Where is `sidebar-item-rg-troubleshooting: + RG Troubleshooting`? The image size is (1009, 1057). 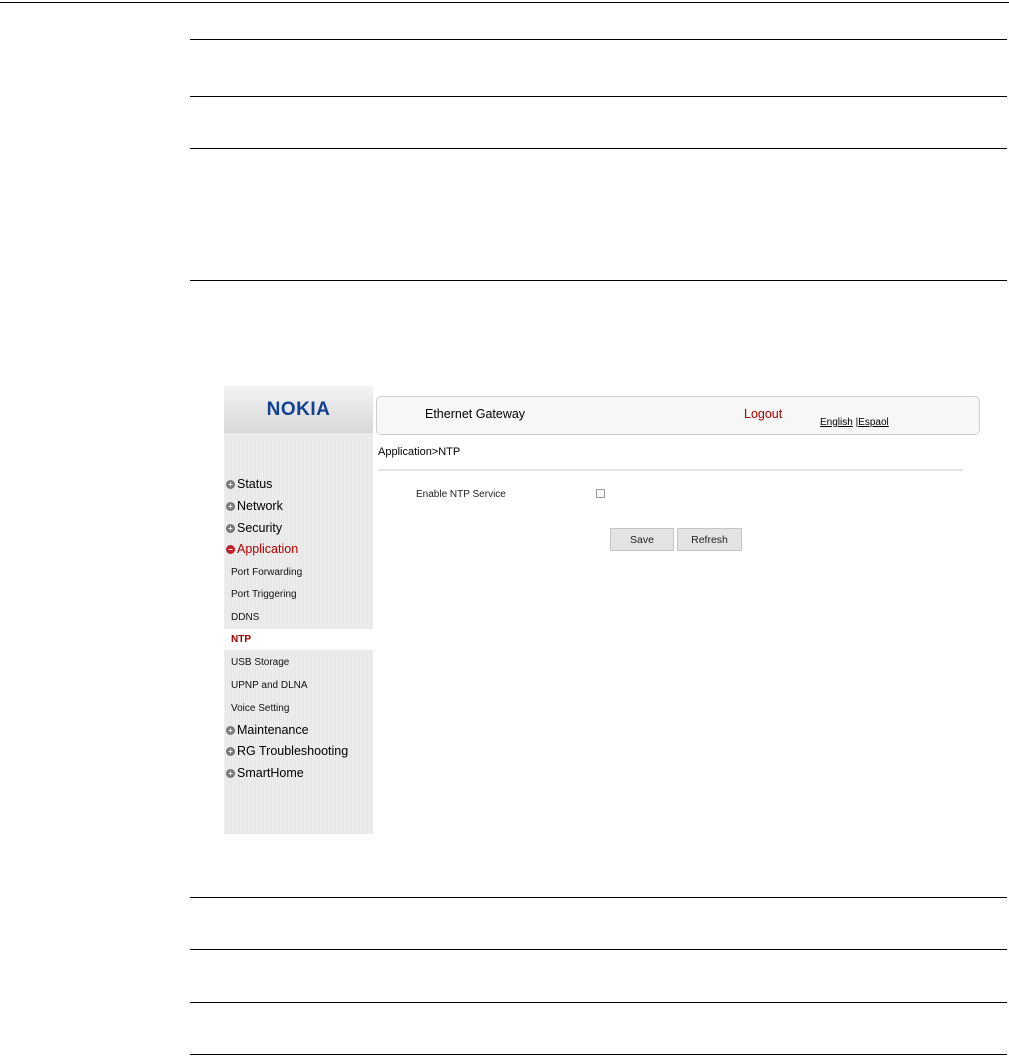 sidebar-item-rg-troubleshooting: + RG Troubleshooting is located at coordinates (287, 751).